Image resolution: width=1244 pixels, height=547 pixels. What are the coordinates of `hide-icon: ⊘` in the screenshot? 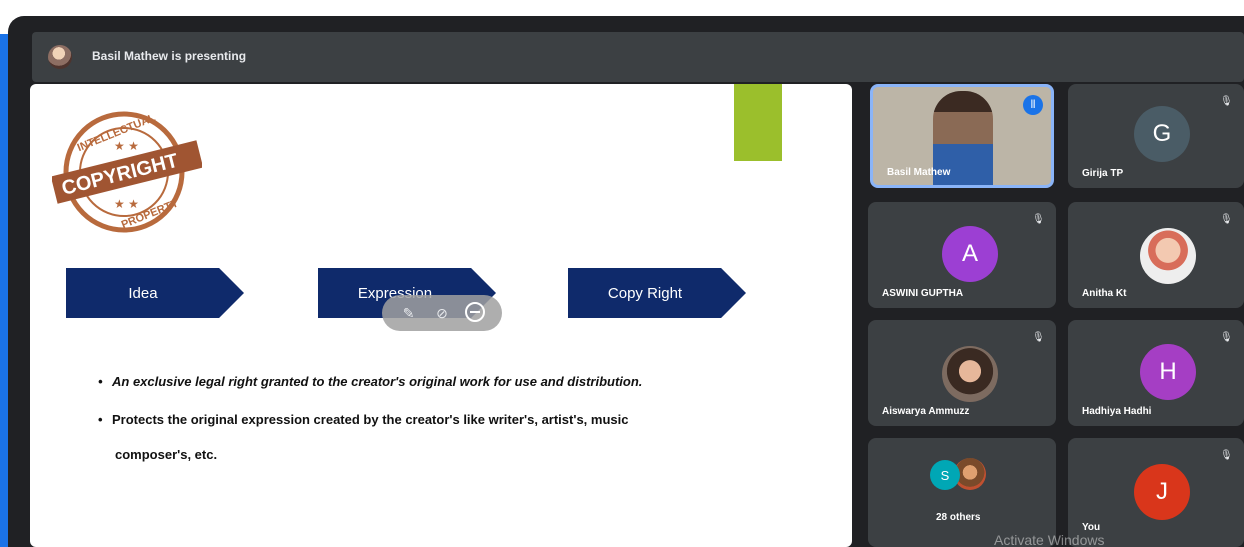 It's located at (442, 313).